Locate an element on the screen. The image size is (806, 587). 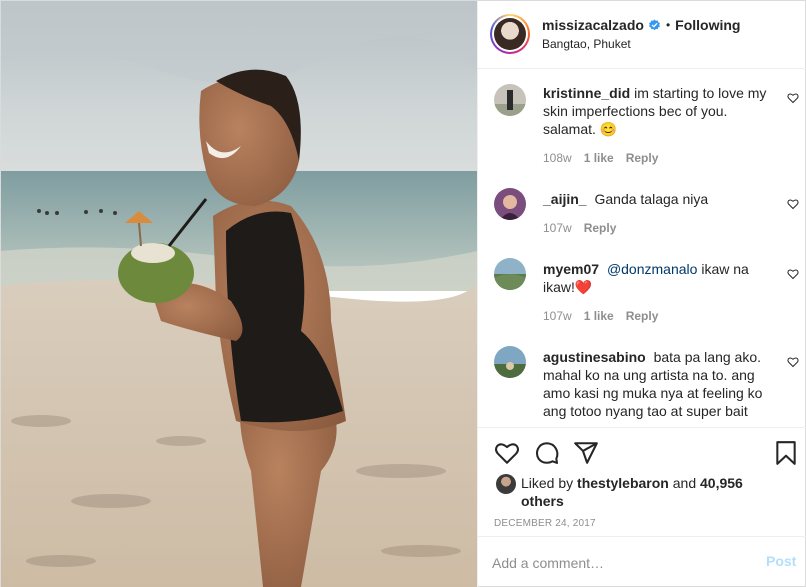
liked-by-and: and is located at coordinates (684, 483).